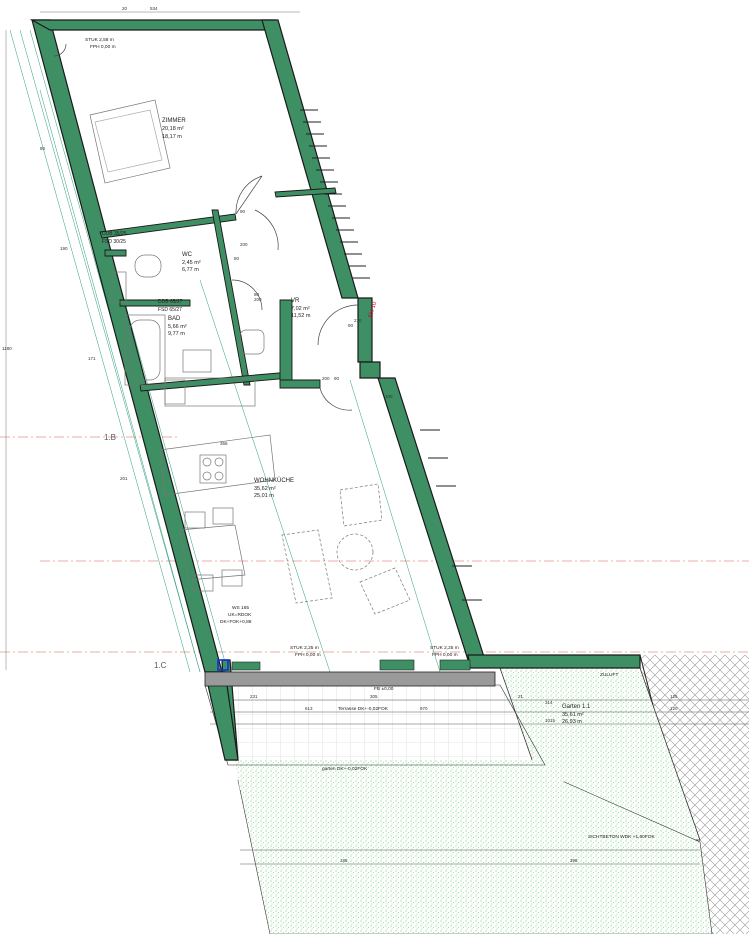 The image size is (749, 934). I want to click on balcony-ticks, so click(391, 355).